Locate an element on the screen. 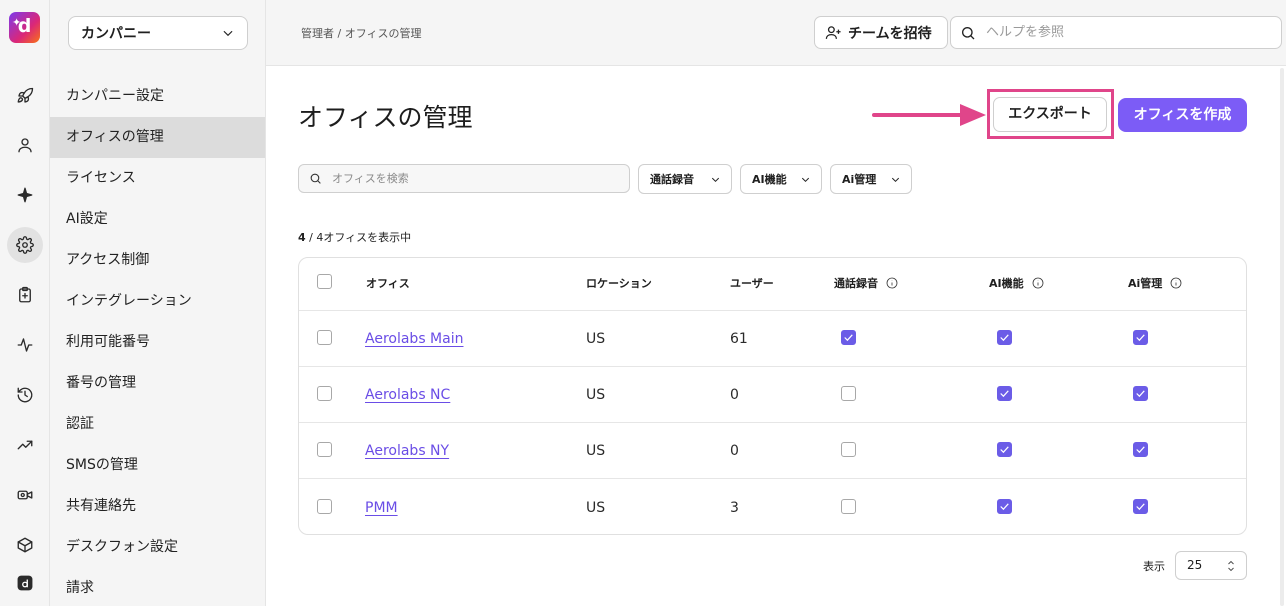 The width and height of the screenshot is (1286, 606). dialpad-logo: ✦ d is located at coordinates (24, 27).